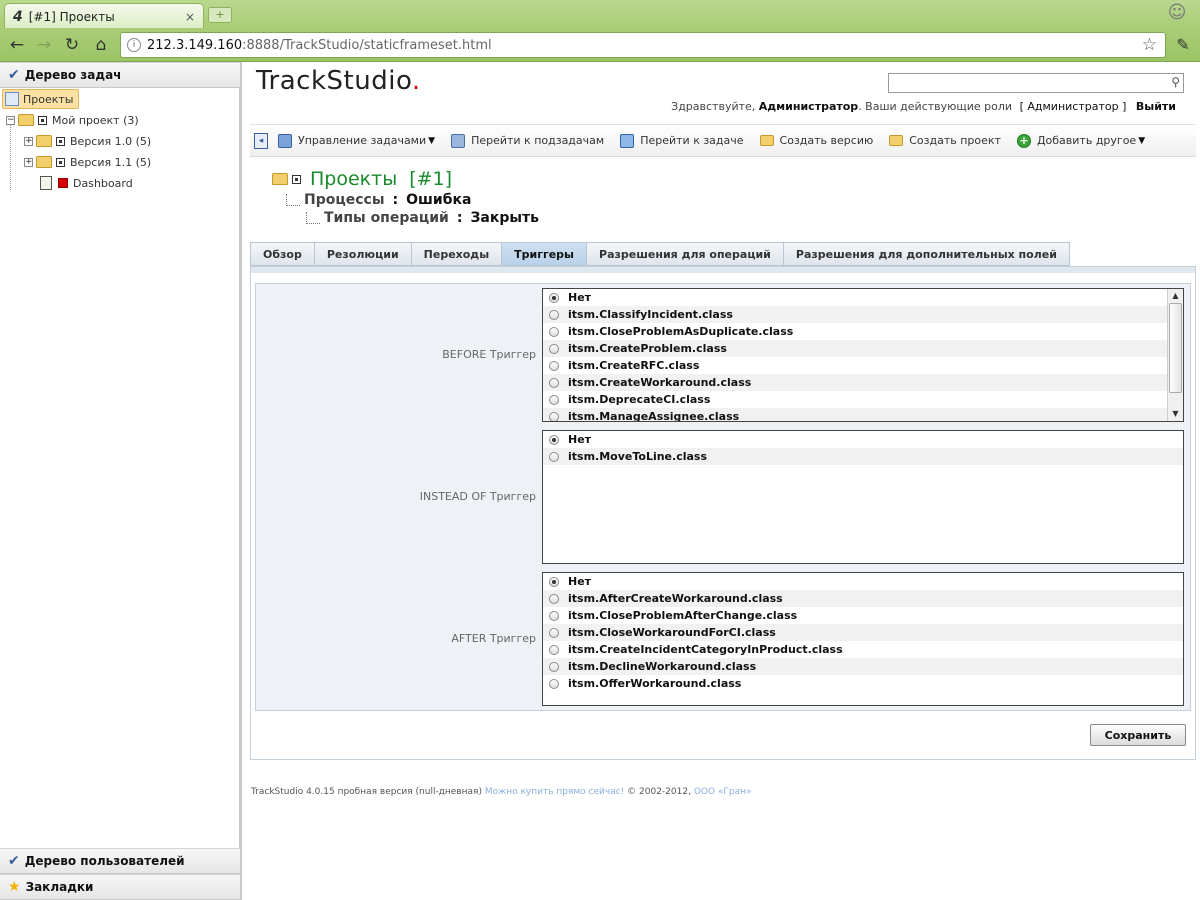 This screenshot has width=1200, height=900. I want to click on trigger-option: itsm.DeprecateCI.class, so click(855, 399).